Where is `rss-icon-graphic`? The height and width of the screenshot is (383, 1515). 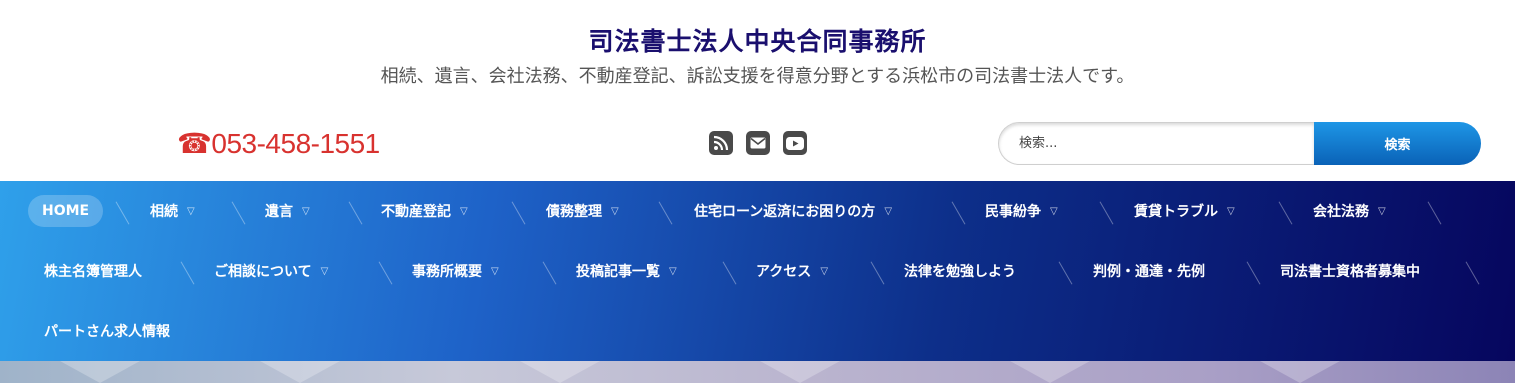
rss-icon-graphic is located at coordinates (721, 143).